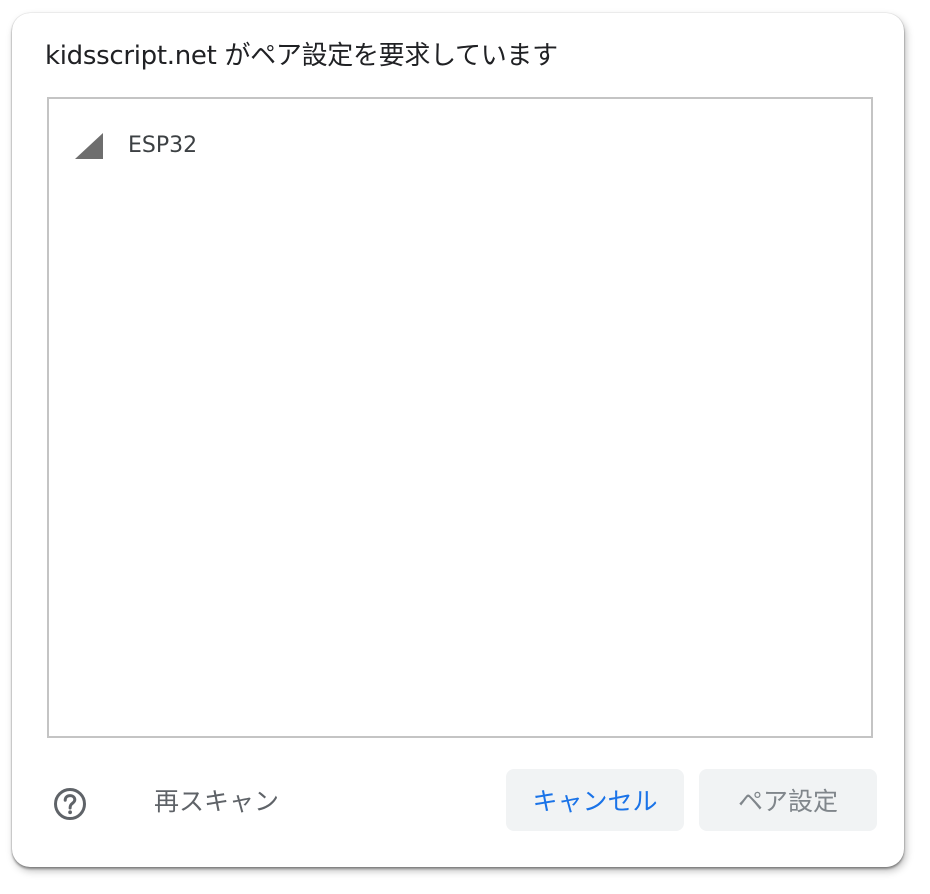 The height and width of the screenshot is (894, 930). Describe the element at coordinates (70, 804) in the screenshot. I see `help-circle-icon` at that location.